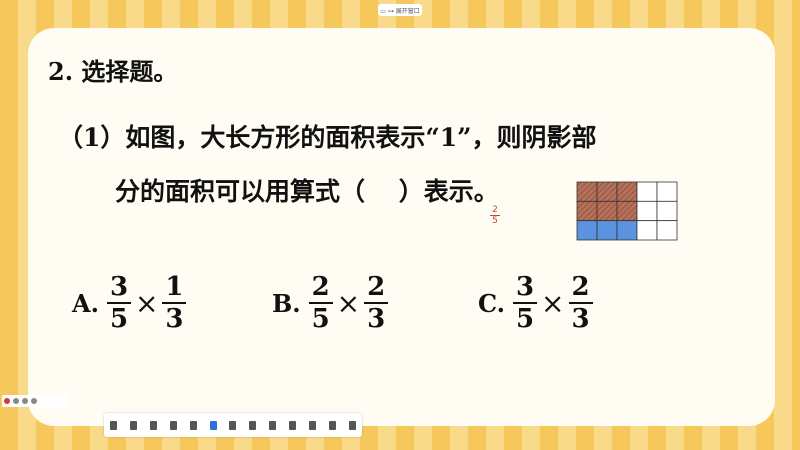 This screenshot has height=450, width=800. I want to click on record-icon, so click(7, 401).